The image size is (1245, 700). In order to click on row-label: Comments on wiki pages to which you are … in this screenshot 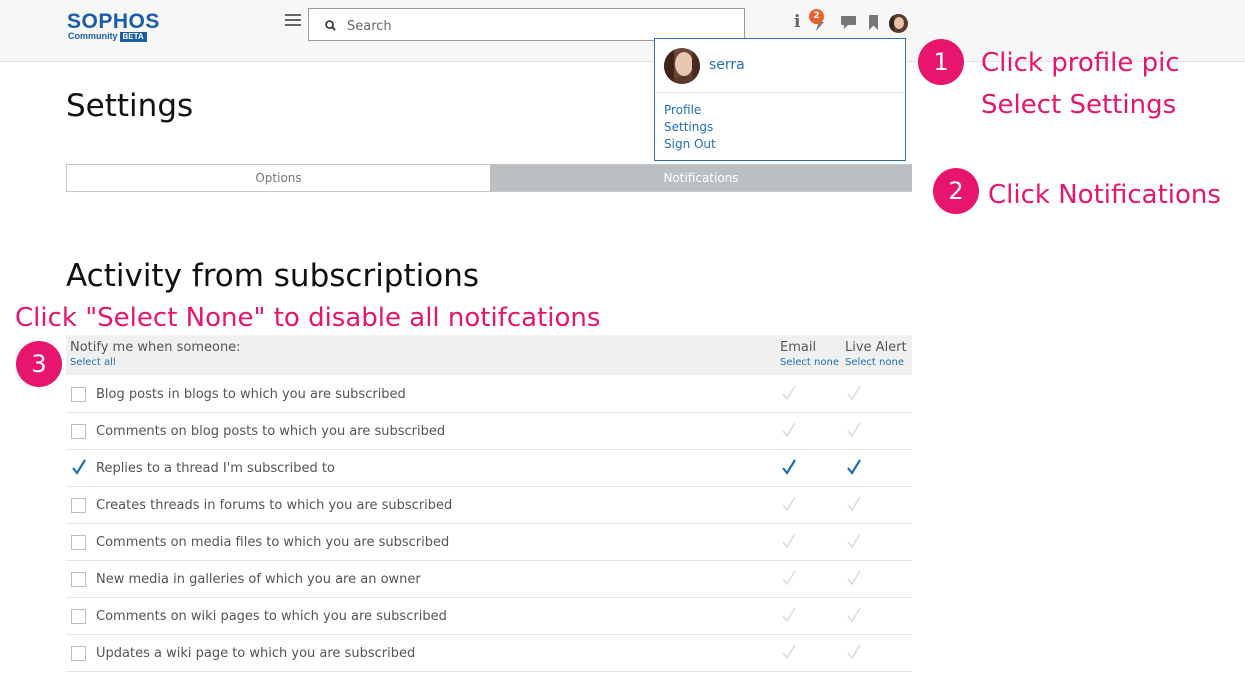, I will do `click(271, 616)`.